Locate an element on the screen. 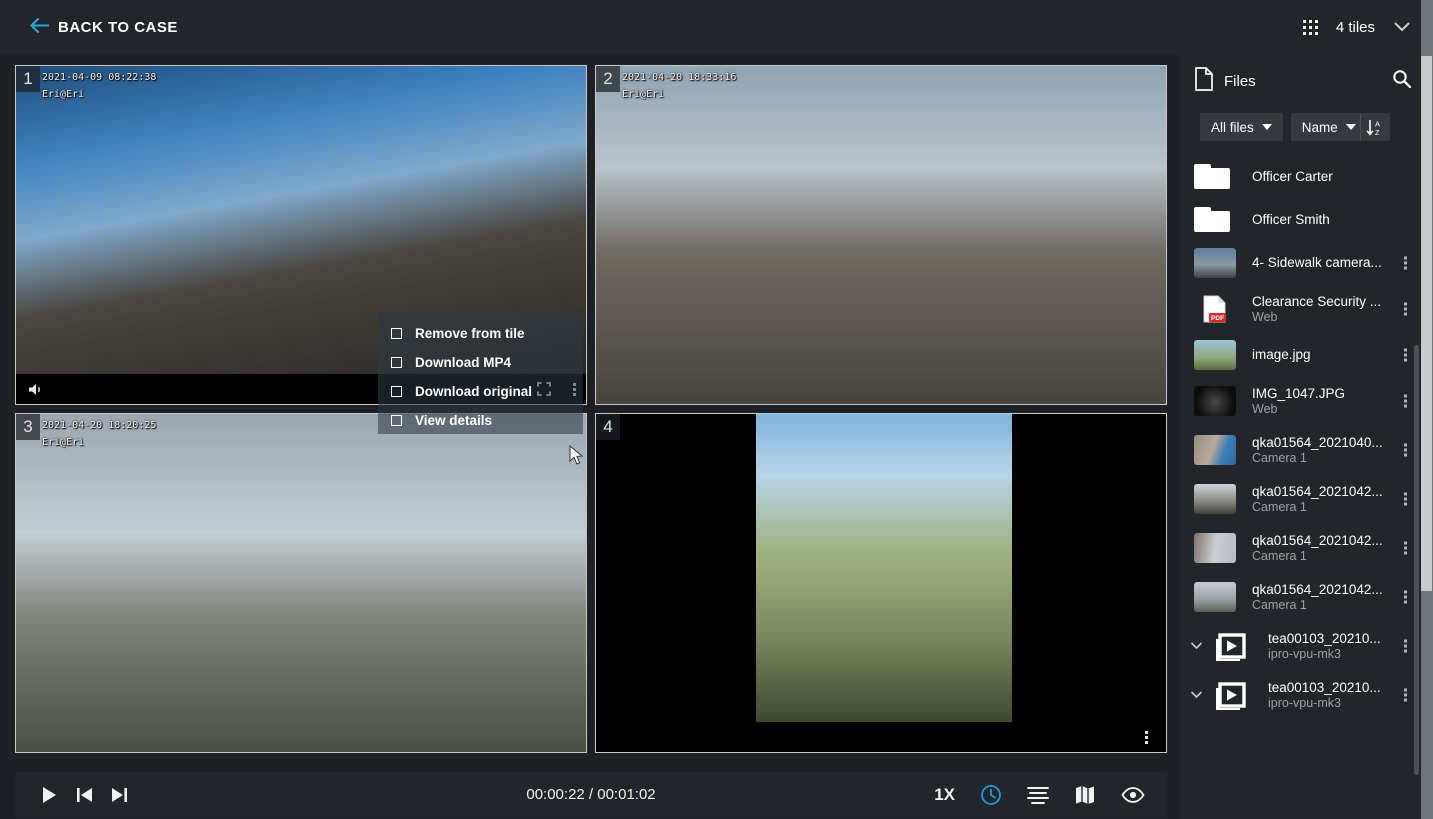  svg-text: PDF is located at coordinates (1217, 318).